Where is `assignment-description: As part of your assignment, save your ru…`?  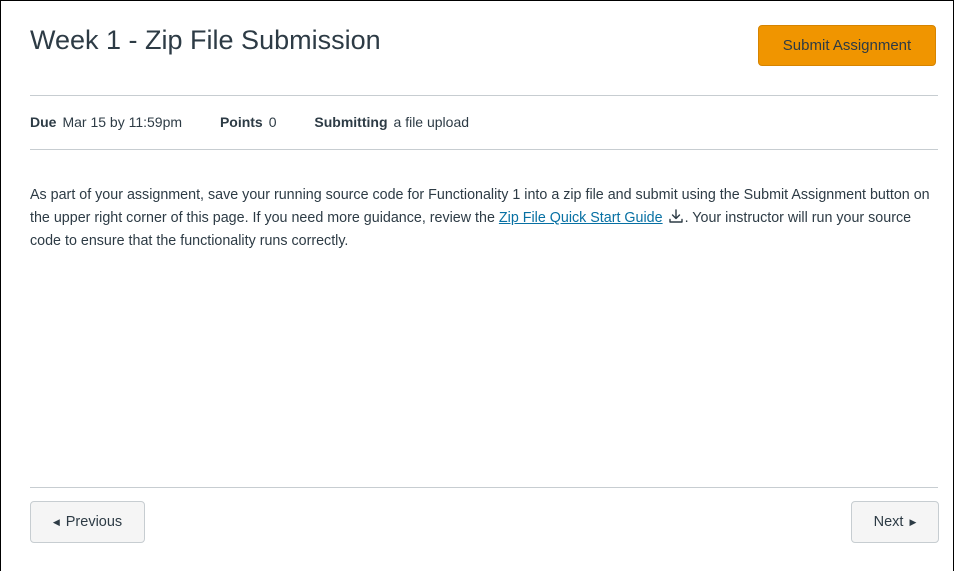 assignment-description: As part of your assignment, save your ru… is located at coordinates (486, 218).